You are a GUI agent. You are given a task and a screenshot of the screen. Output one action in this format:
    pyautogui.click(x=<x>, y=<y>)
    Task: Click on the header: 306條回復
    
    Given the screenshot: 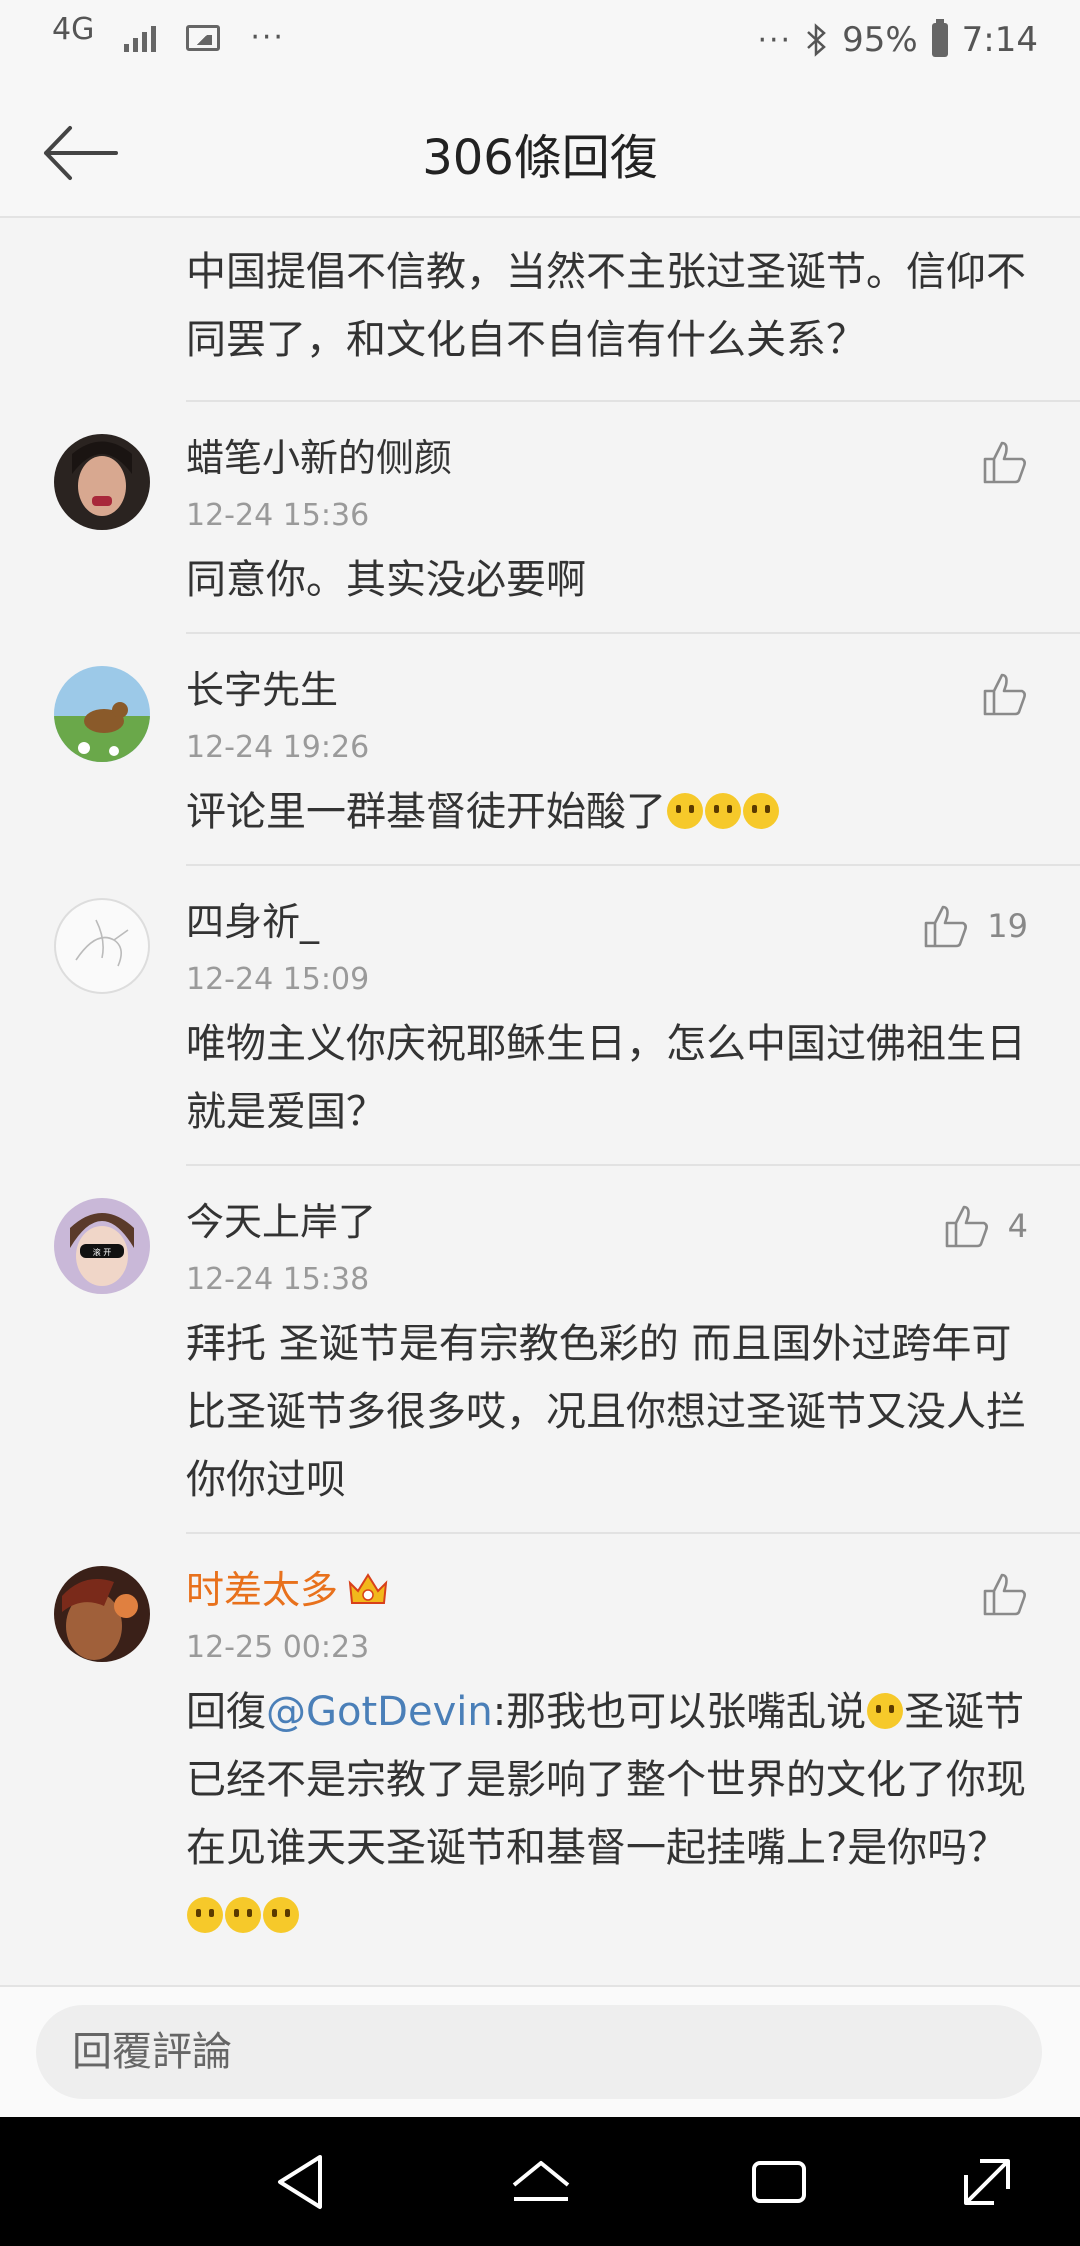 What is the action you would take?
    pyautogui.click(x=540, y=153)
    